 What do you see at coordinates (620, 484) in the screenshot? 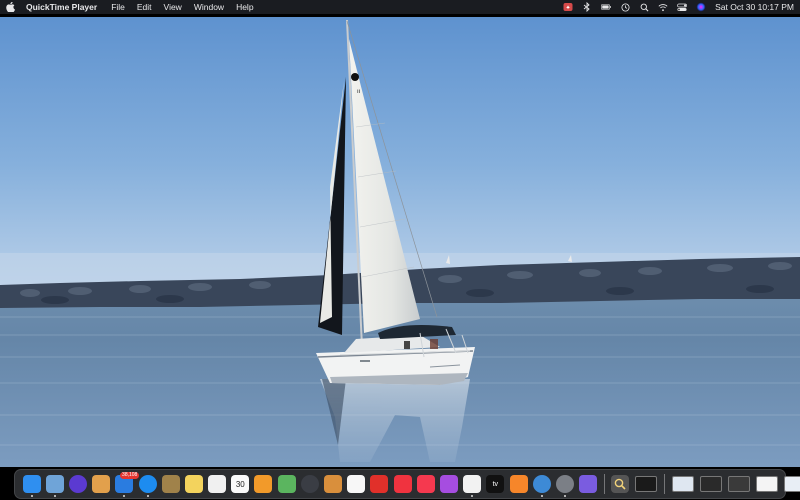
I see `magnifier-app-icon` at bounding box center [620, 484].